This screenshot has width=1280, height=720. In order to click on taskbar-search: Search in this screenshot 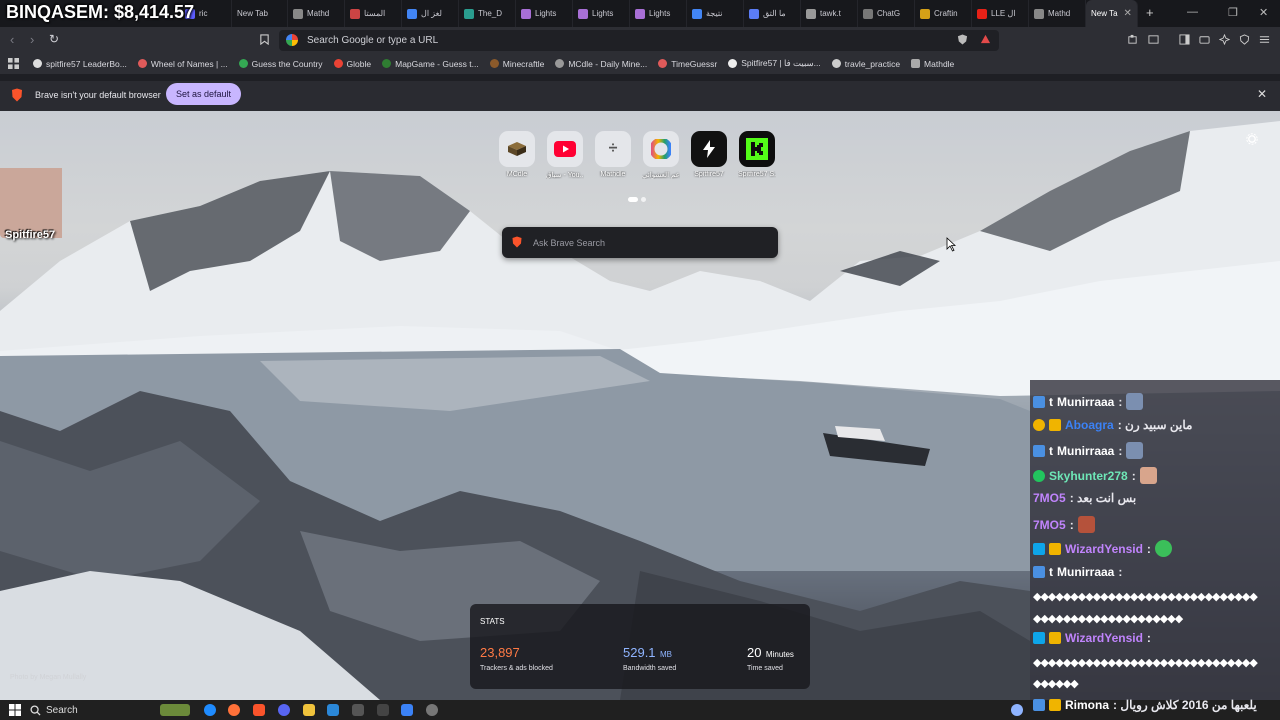, I will do `click(100, 710)`.